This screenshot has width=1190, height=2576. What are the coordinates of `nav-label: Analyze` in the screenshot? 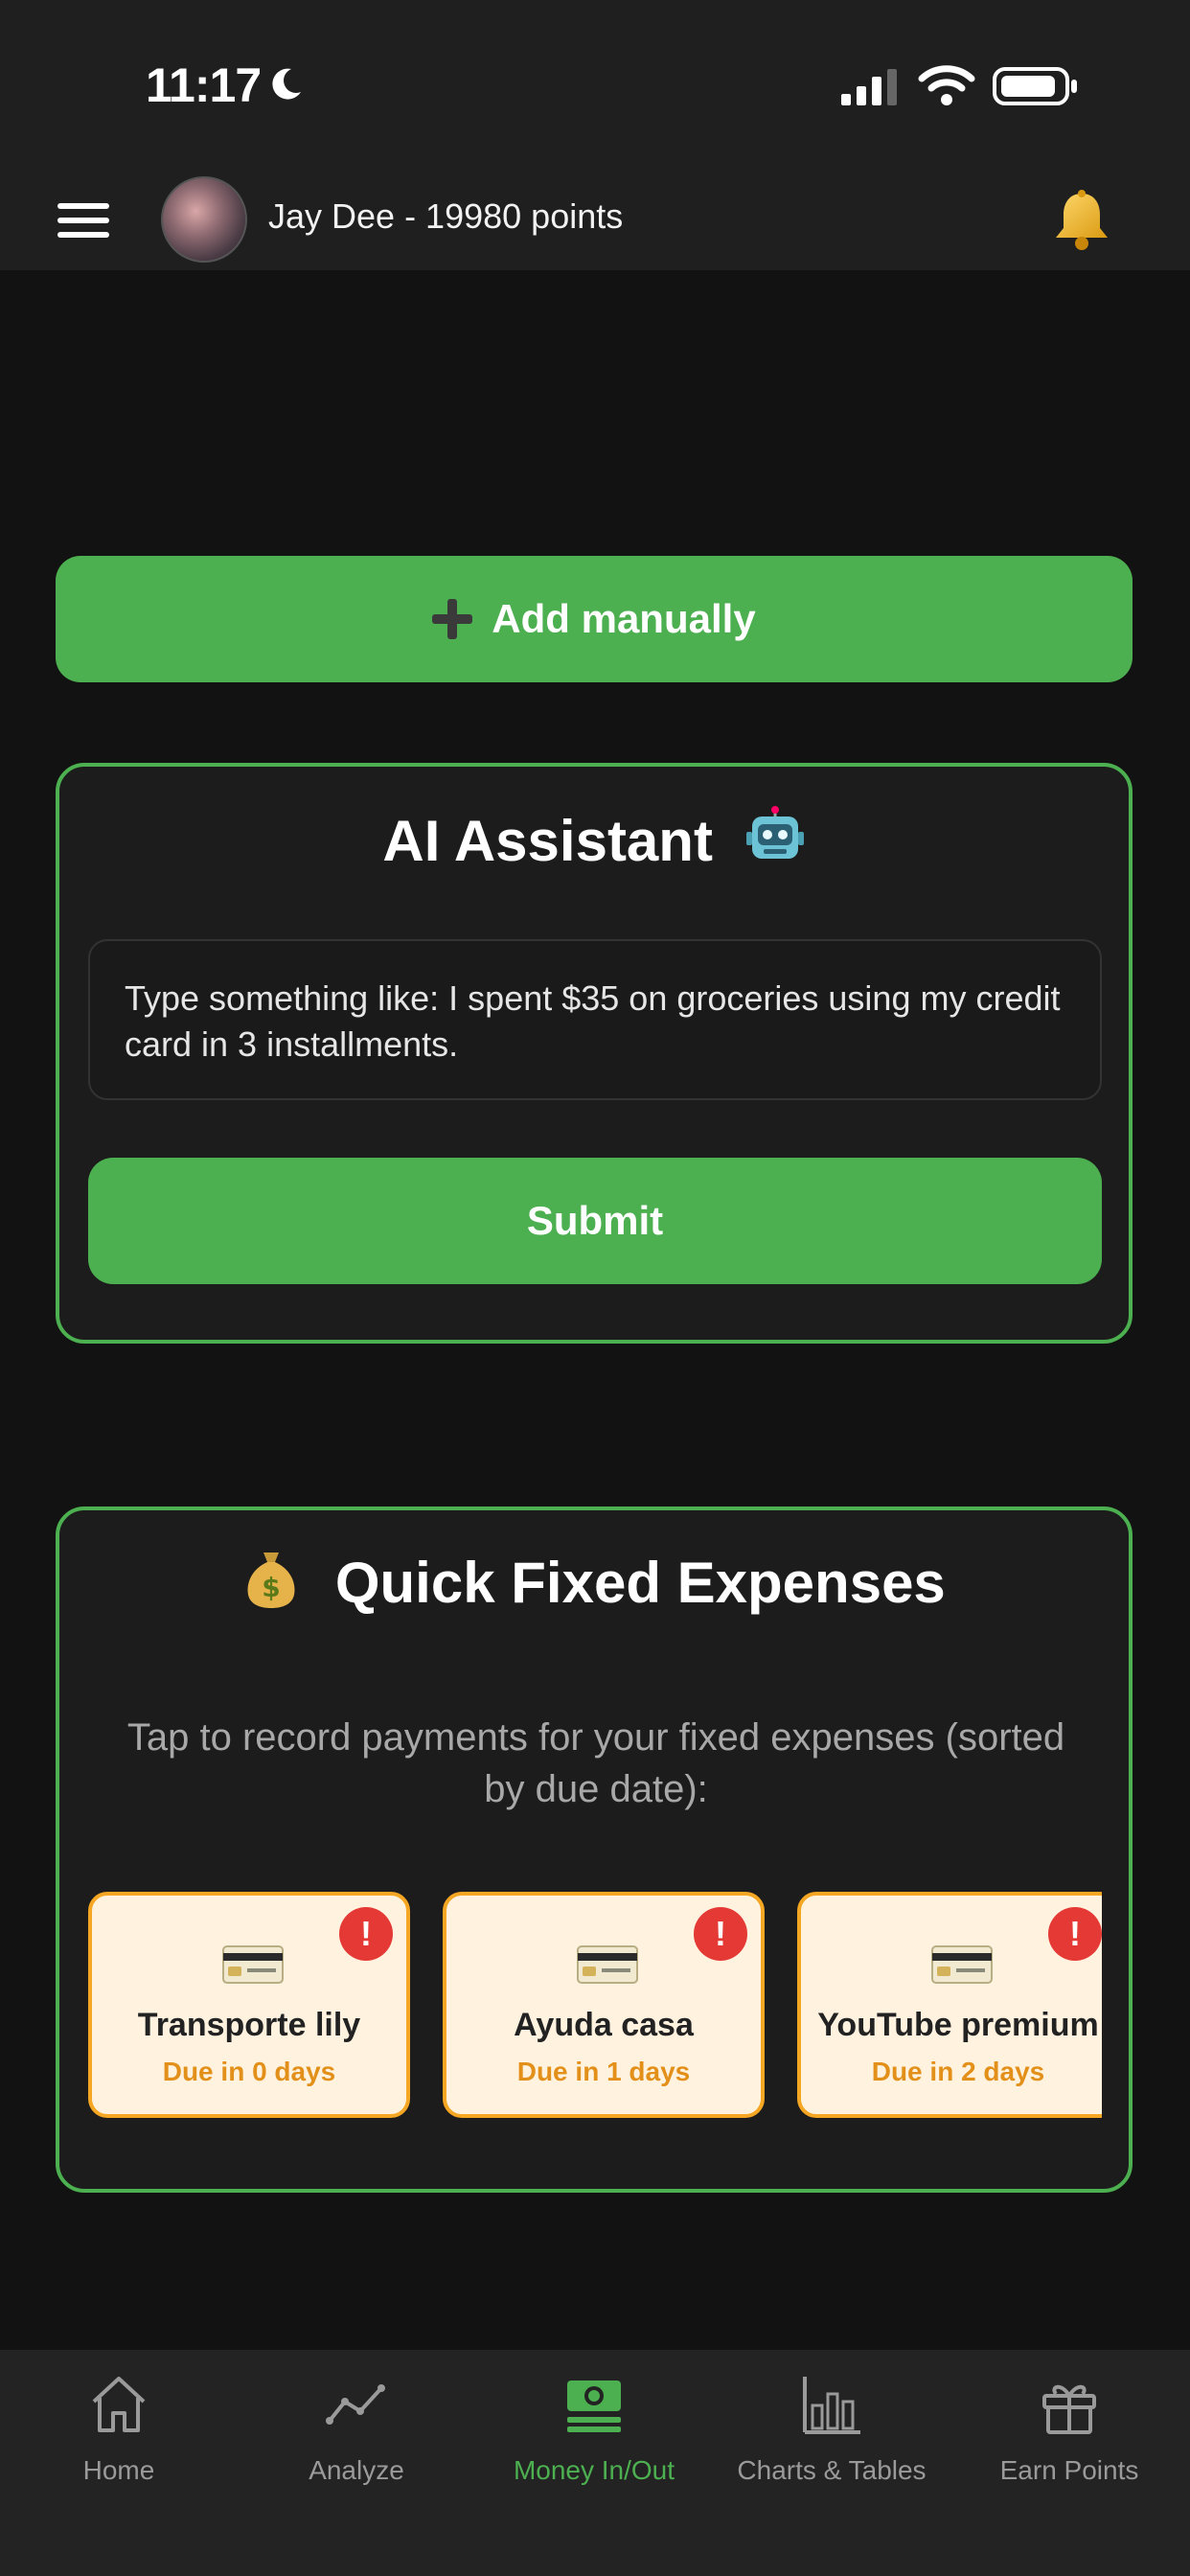 It's located at (357, 2470).